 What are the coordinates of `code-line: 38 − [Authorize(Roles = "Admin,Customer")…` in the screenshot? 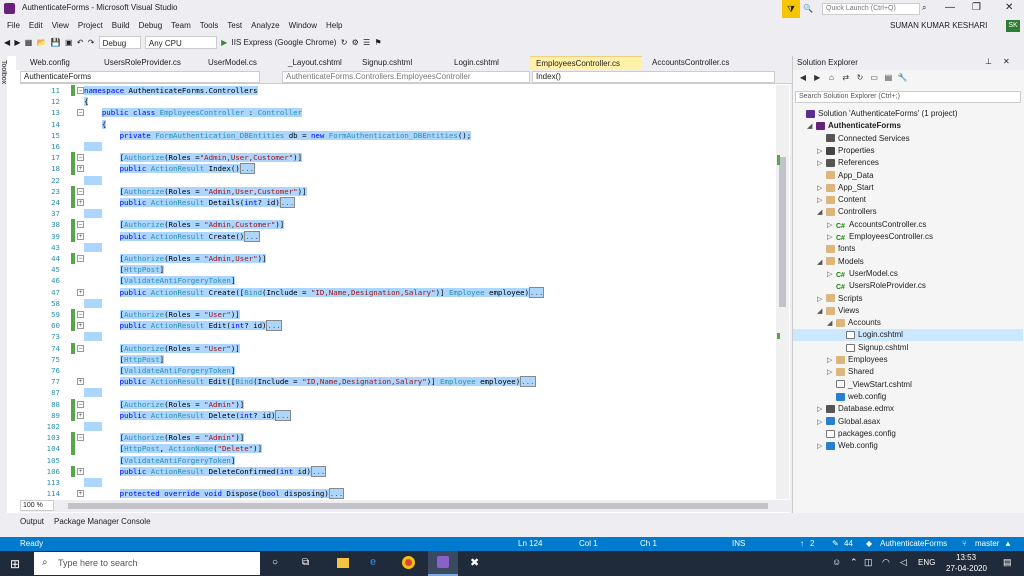 It's located at (398, 225).